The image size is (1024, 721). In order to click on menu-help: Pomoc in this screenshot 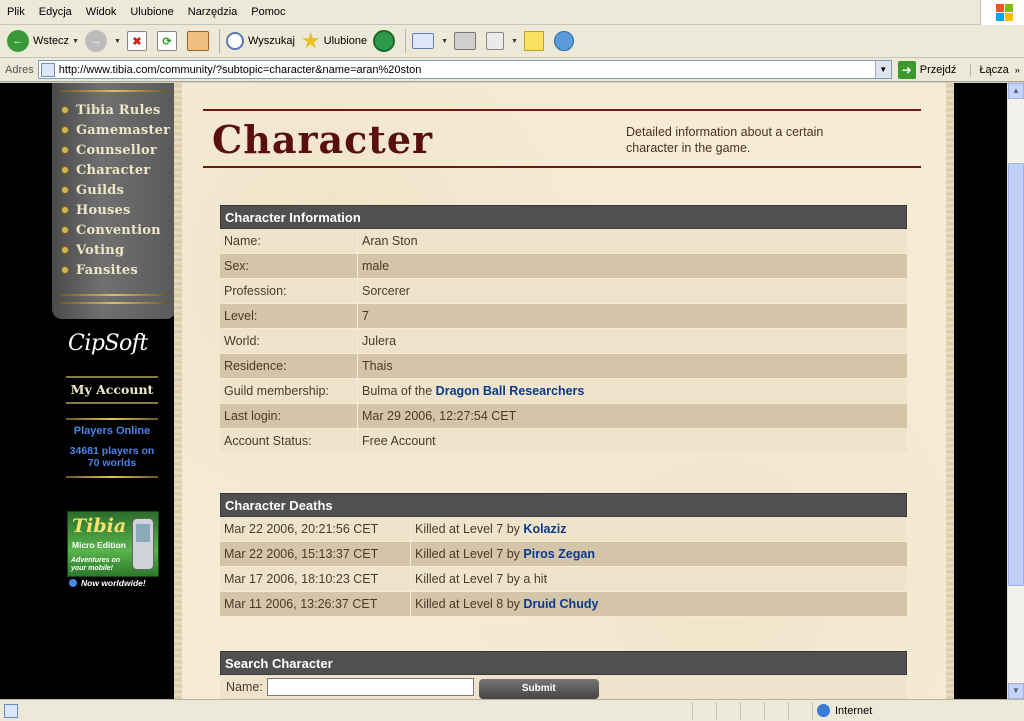, I will do `click(268, 12)`.